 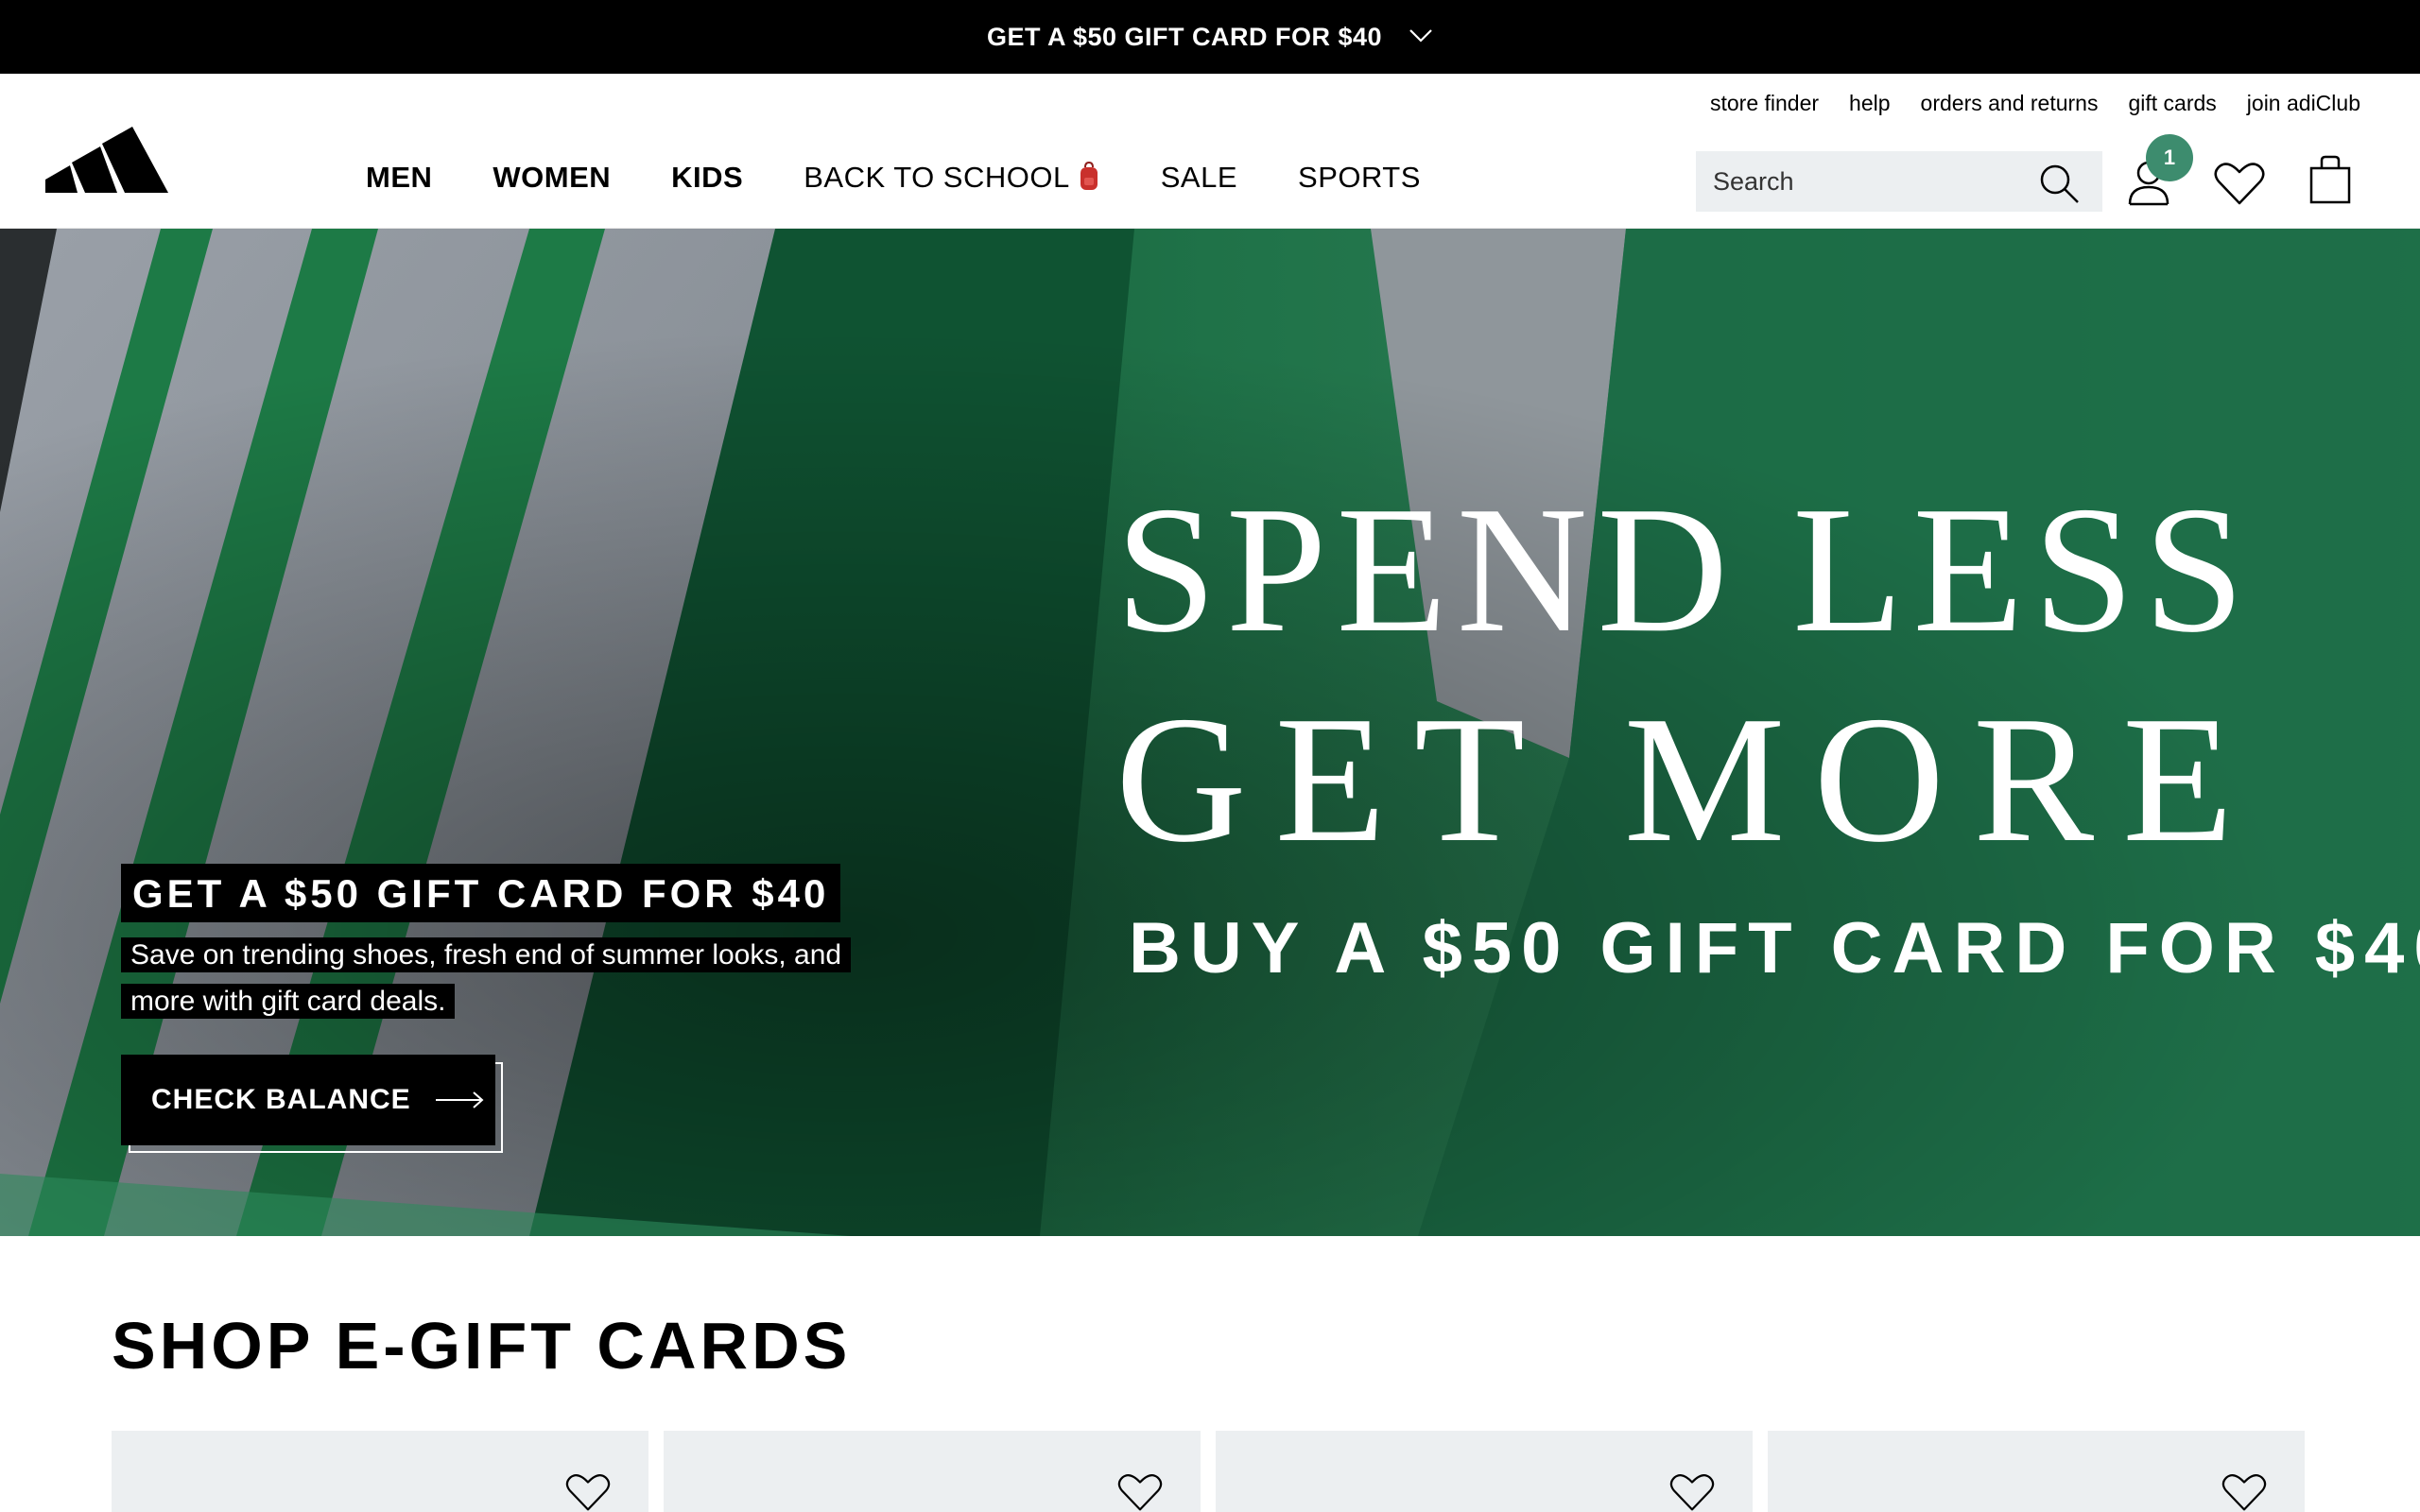 I want to click on shopping-bag-icon, so click(x=2330, y=179).